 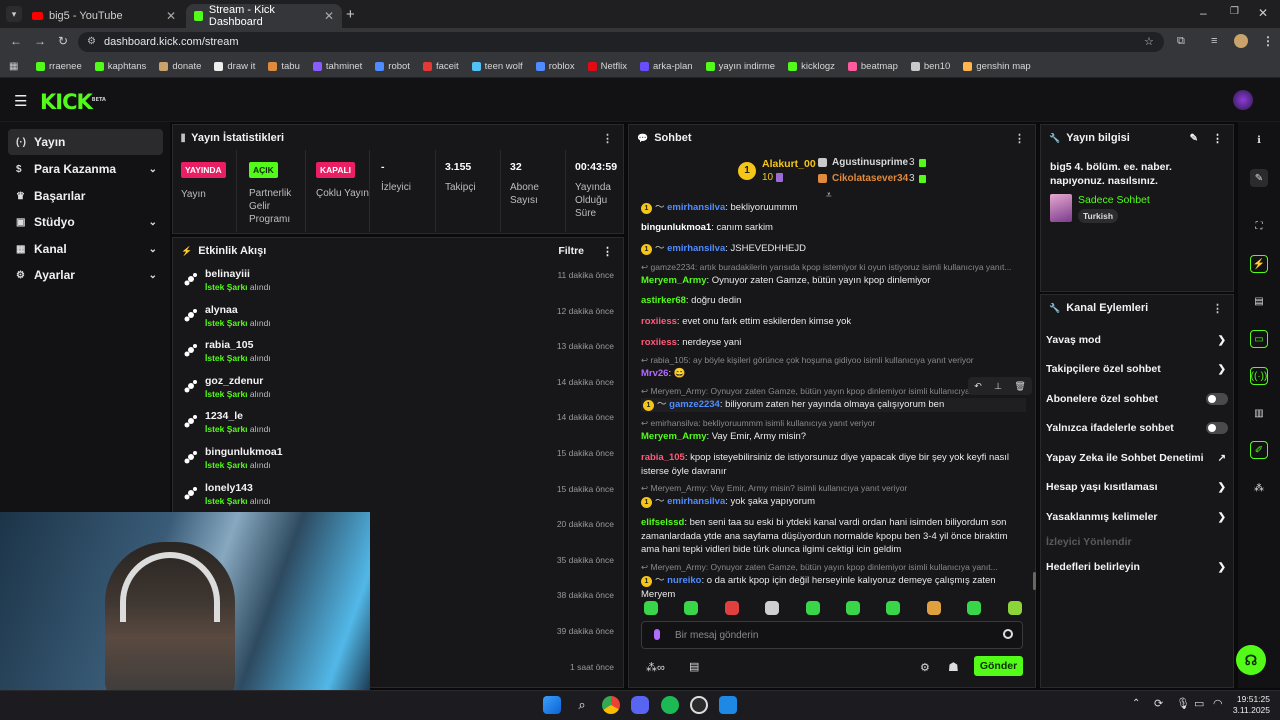 What do you see at coordinates (1259, 339) in the screenshot?
I see `chat-bubble-icon: ▭` at bounding box center [1259, 339].